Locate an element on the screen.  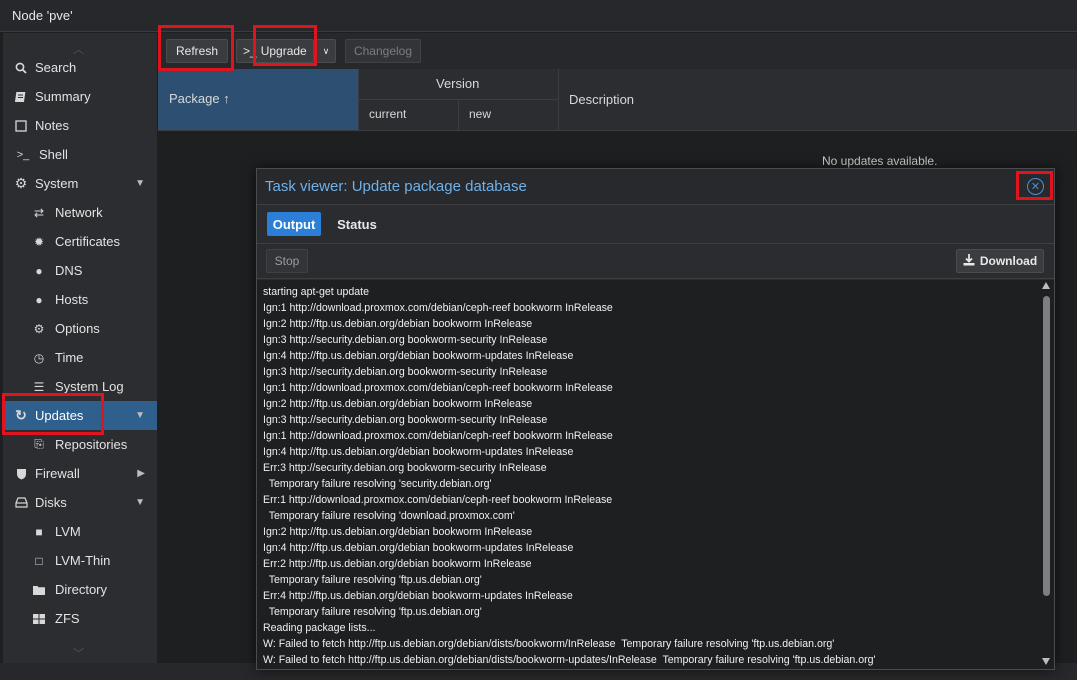
scrollbar-thumb is located at coordinates (1046, 446).